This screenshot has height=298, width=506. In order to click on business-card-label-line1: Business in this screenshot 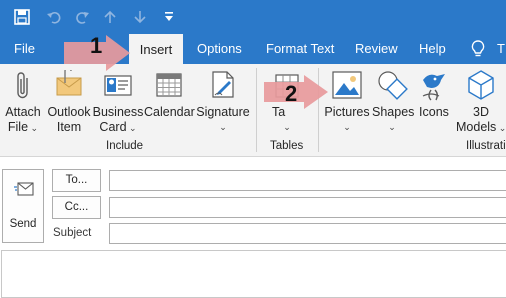, I will do `click(118, 112)`.